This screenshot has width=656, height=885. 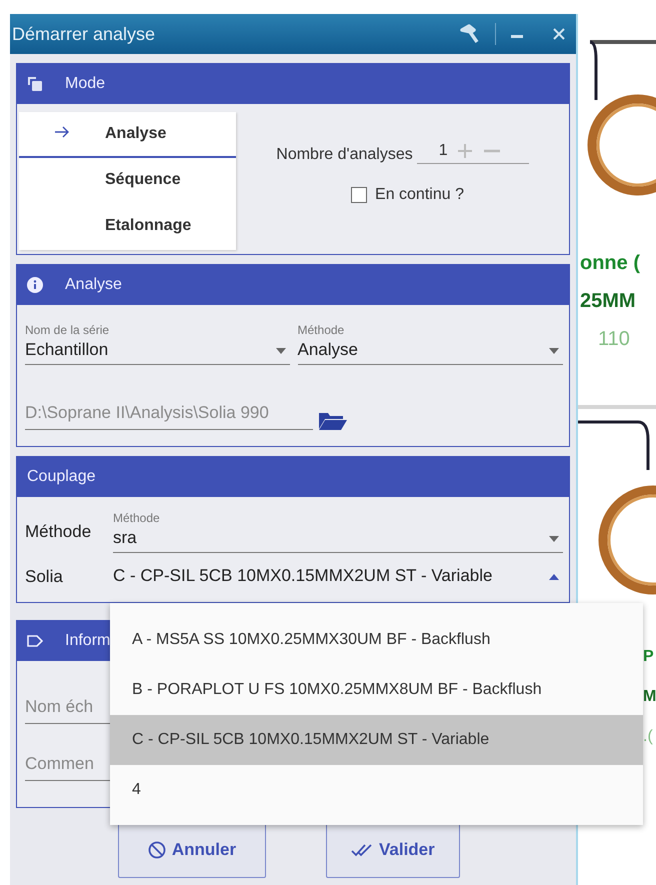 I want to click on window-title: Démarrer analyse, so click(x=83, y=34).